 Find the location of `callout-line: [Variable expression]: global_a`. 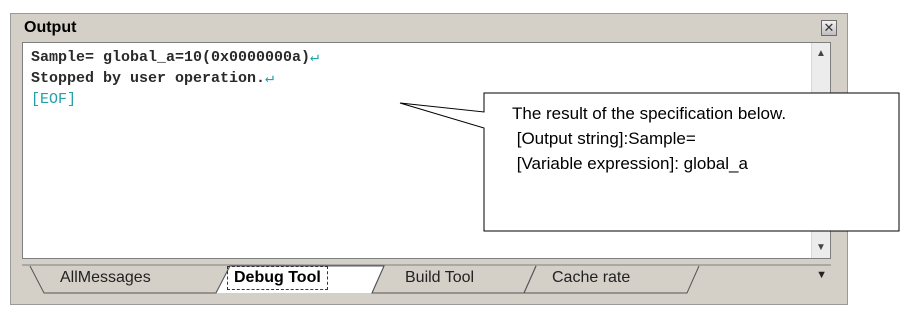

callout-line: [Variable expression]: global_a is located at coordinates (630, 163).